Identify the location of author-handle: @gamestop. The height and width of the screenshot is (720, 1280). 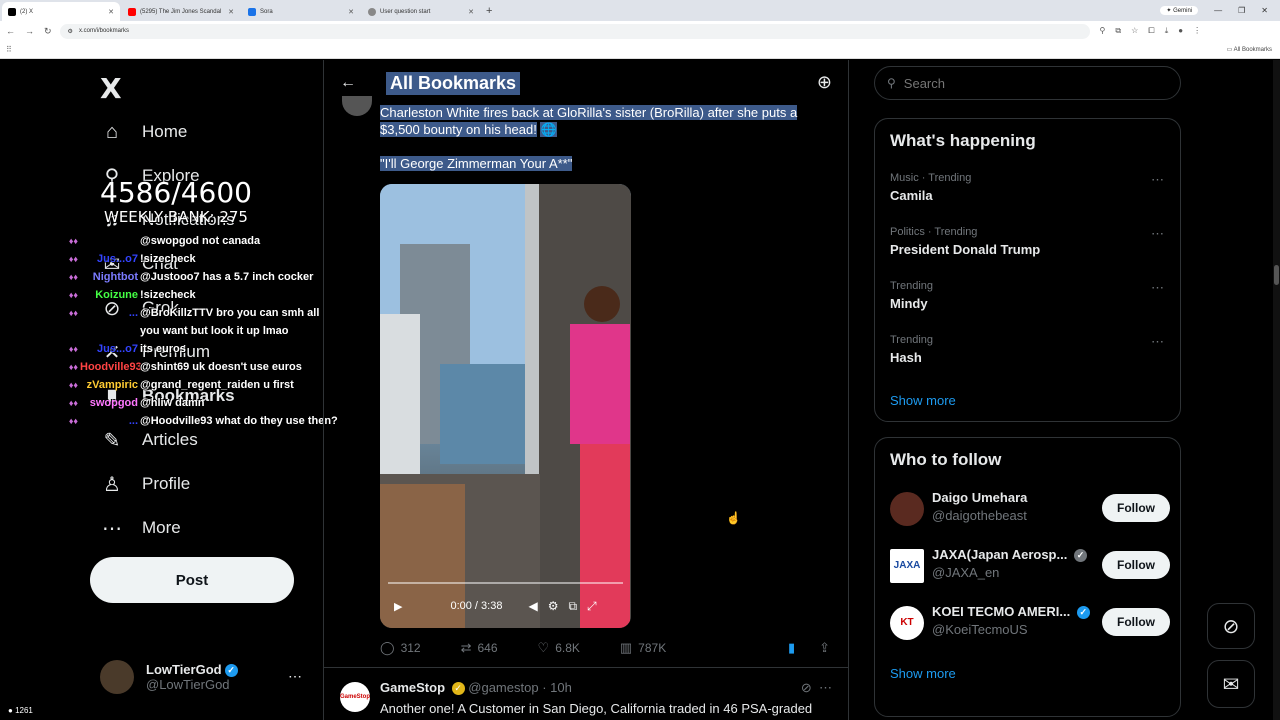
(503, 687).